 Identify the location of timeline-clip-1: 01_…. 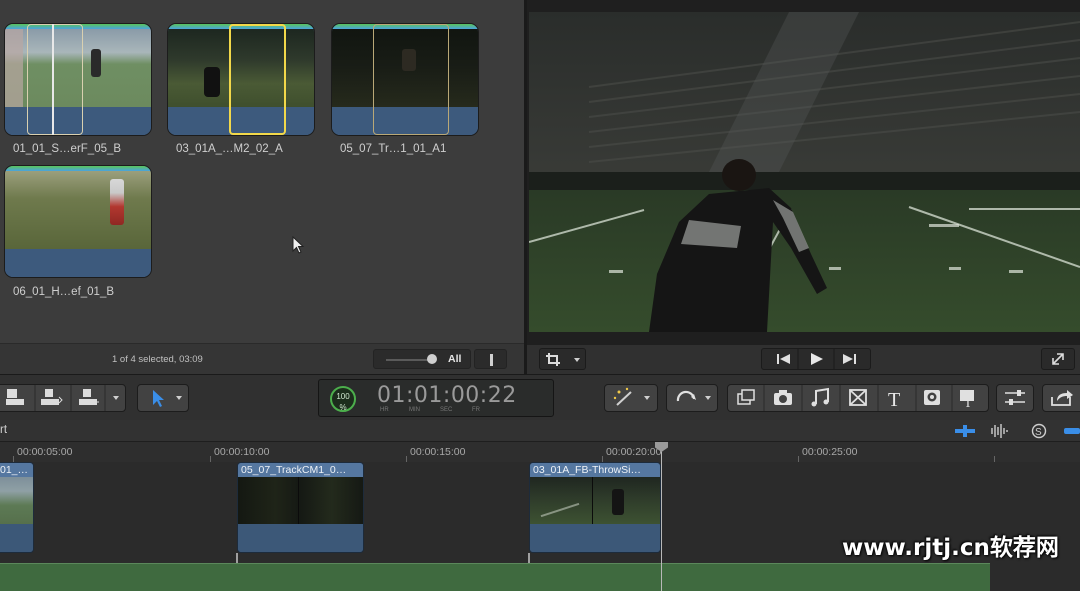
(17, 507).